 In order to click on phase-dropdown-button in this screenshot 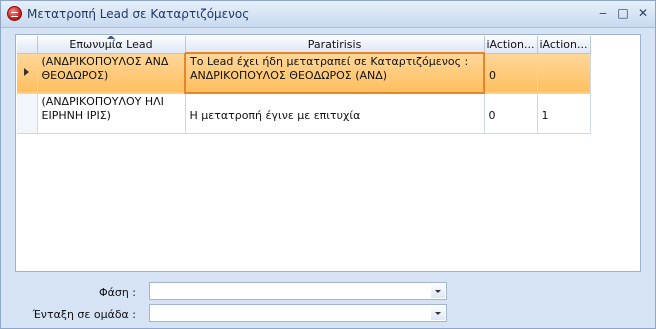, I will do `click(438, 291)`.